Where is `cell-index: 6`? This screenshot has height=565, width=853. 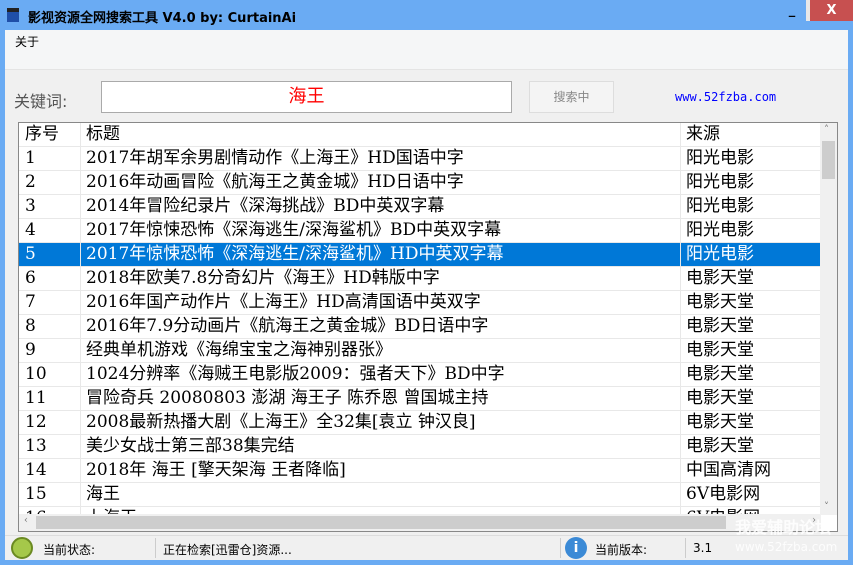 cell-index: 6 is located at coordinates (50, 278).